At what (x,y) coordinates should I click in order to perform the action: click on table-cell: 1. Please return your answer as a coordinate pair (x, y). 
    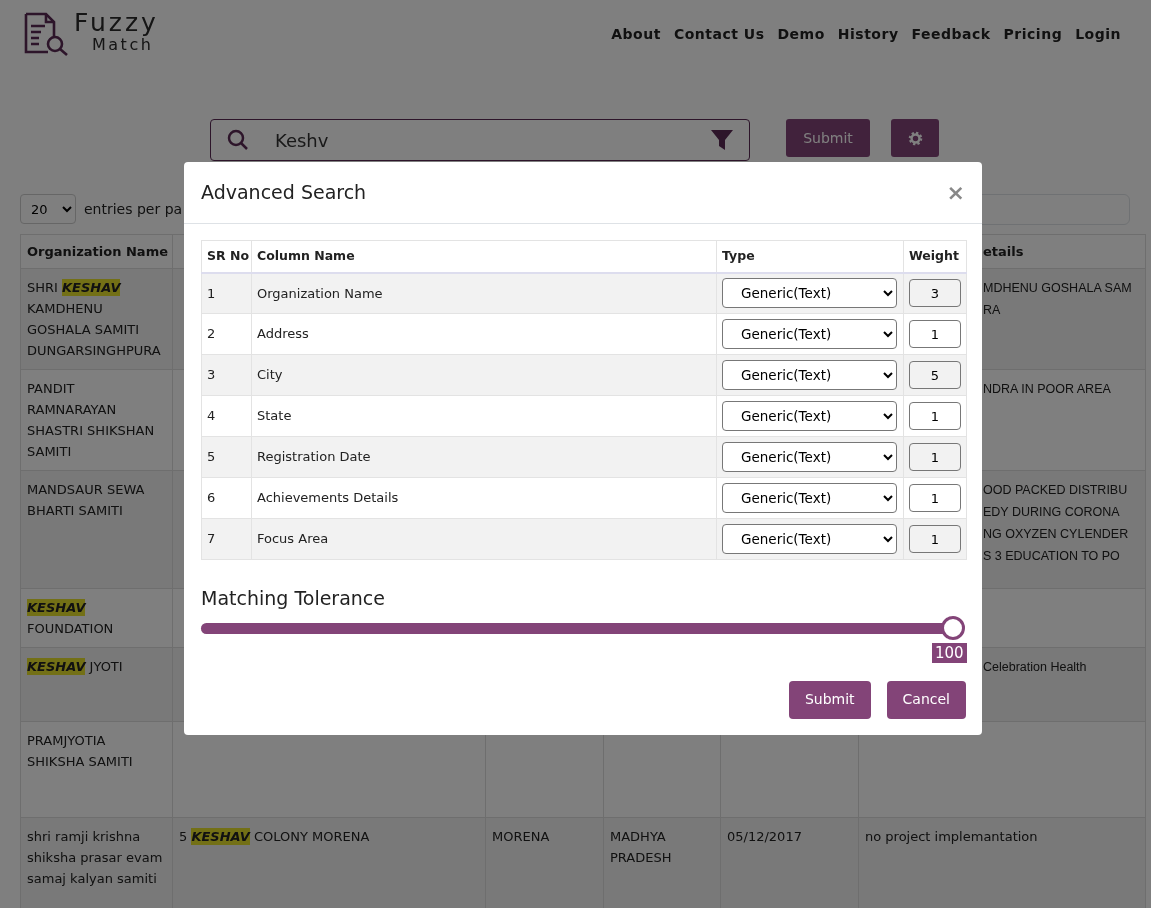
    Looking at the image, I should click on (211, 293).